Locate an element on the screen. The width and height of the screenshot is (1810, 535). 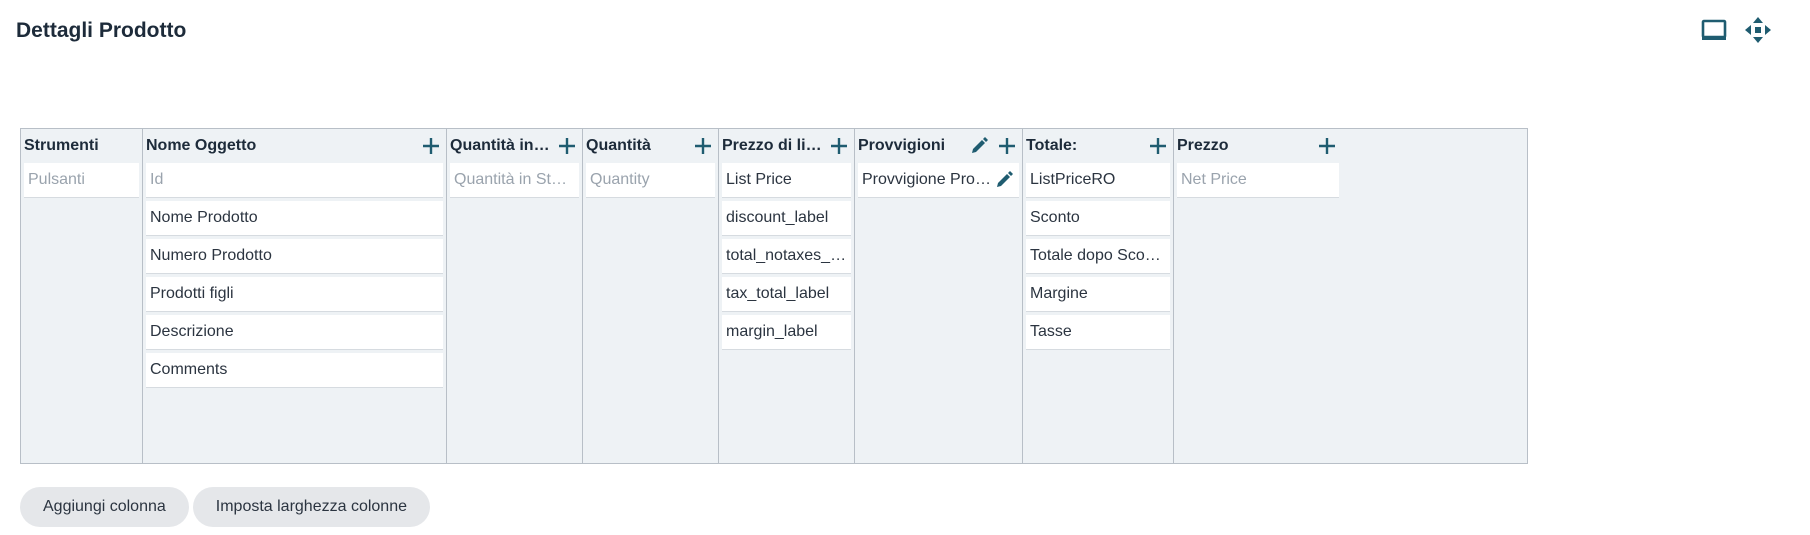
field-card: Comments is located at coordinates (294, 370).